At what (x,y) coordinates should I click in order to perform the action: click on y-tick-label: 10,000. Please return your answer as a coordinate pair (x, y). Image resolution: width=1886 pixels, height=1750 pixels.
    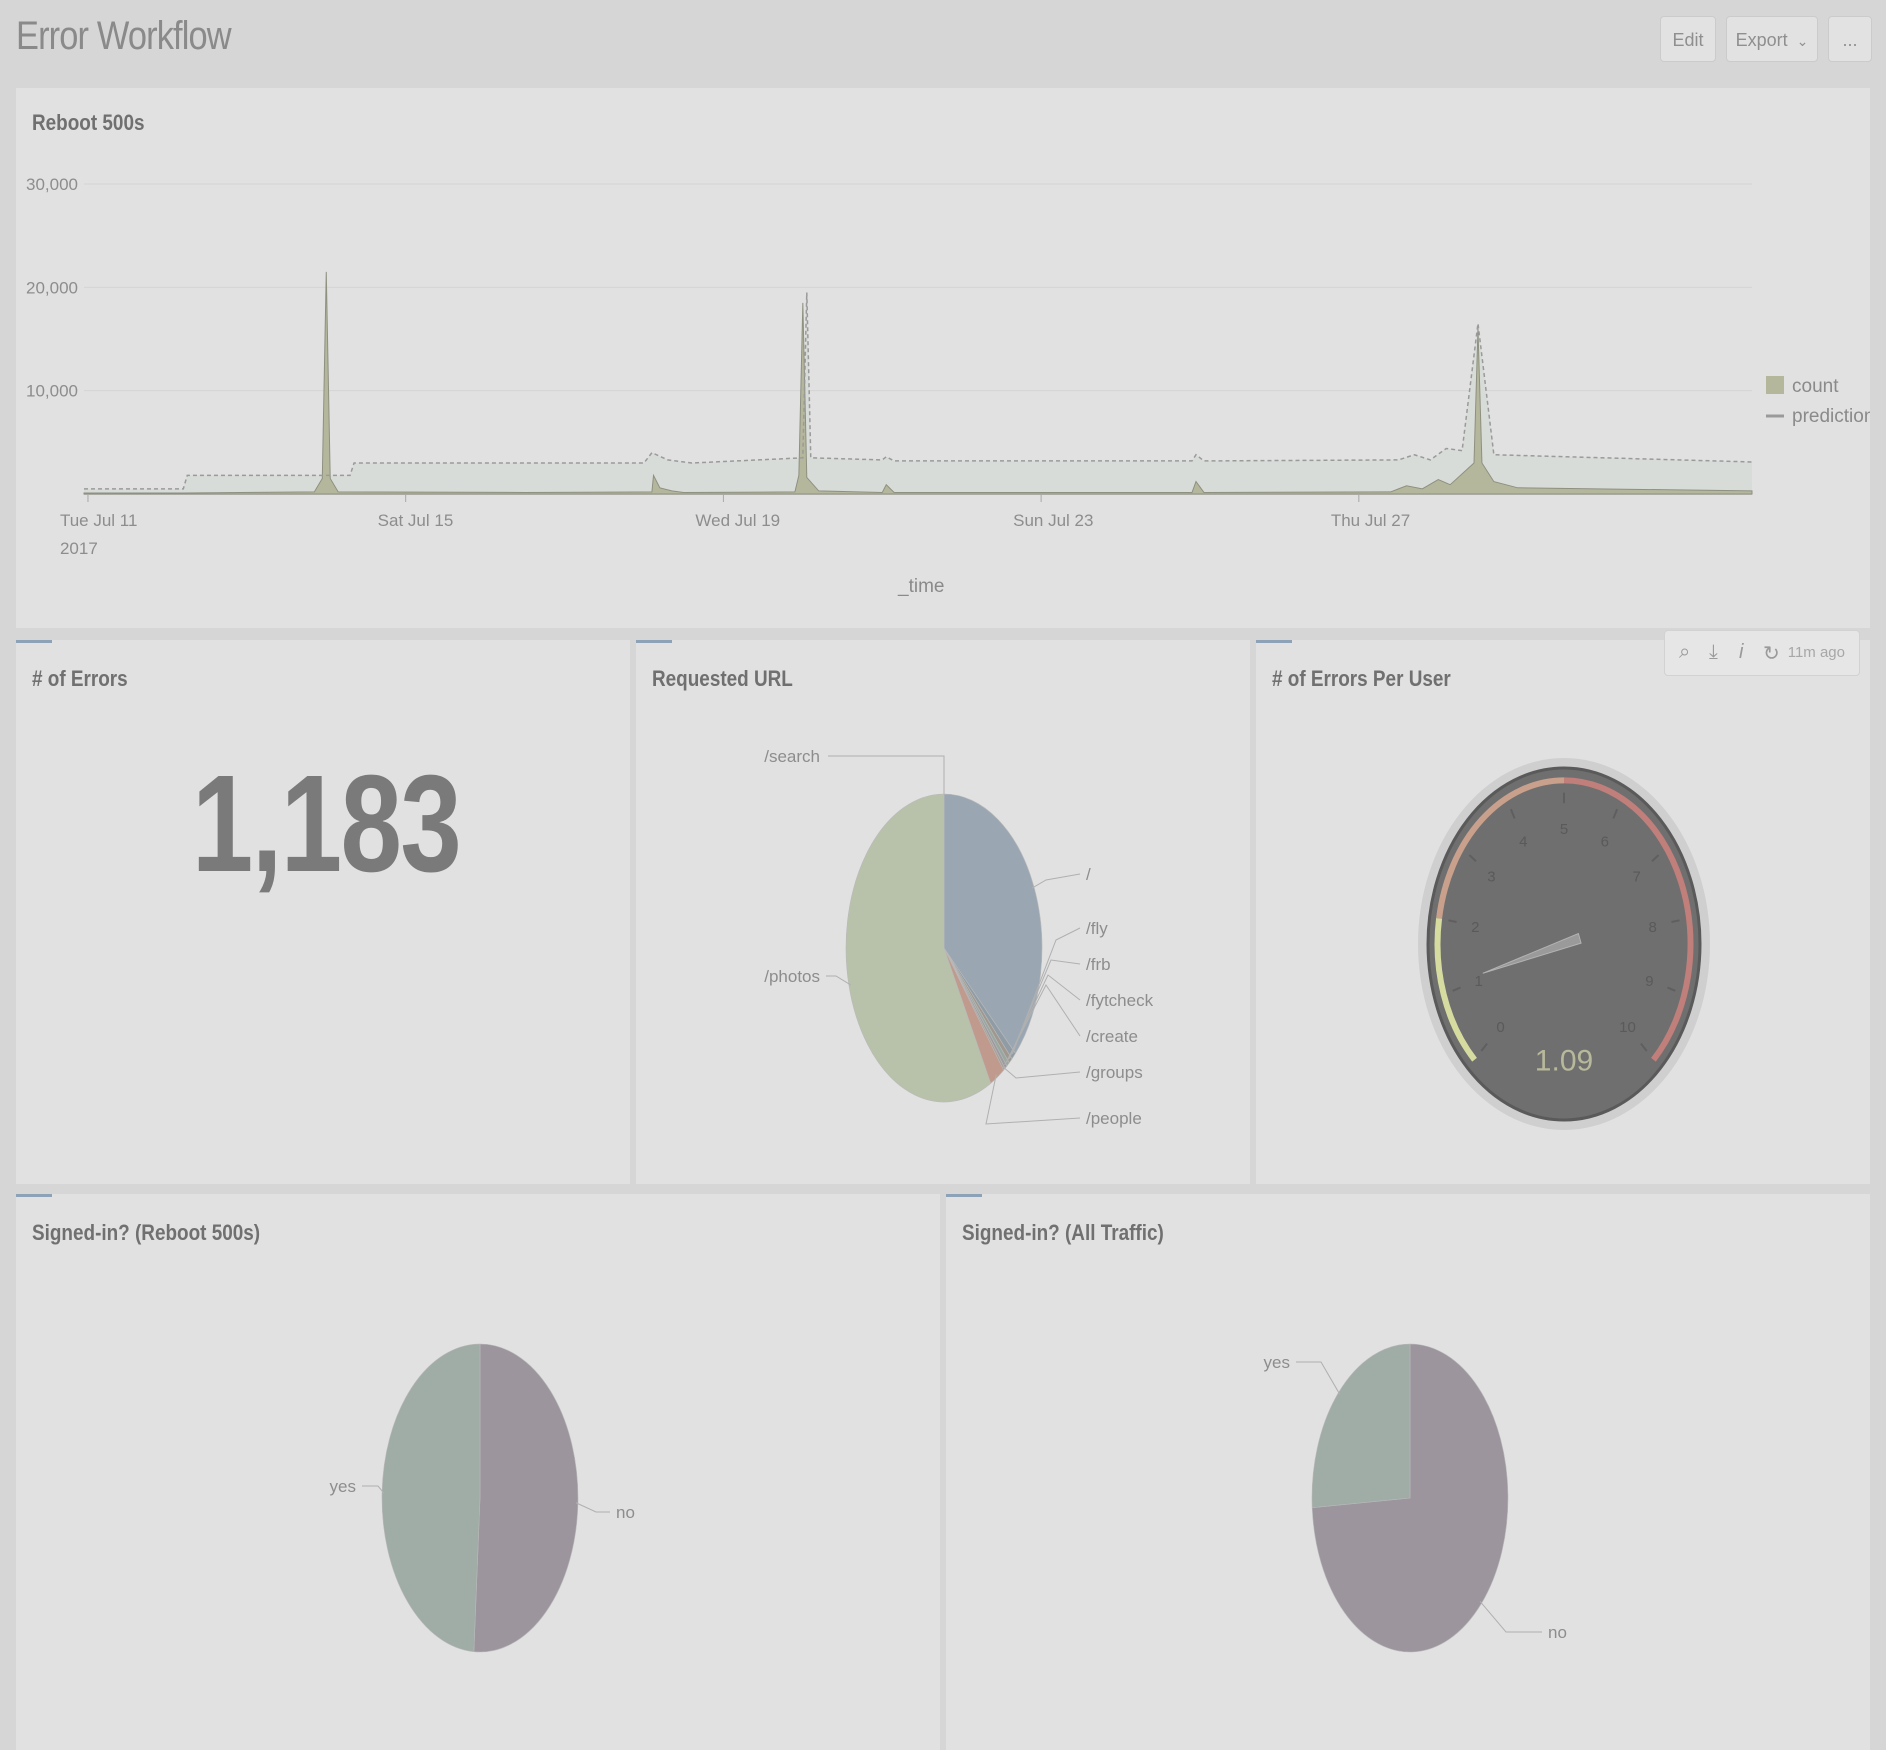
    Looking at the image, I should click on (52, 391).